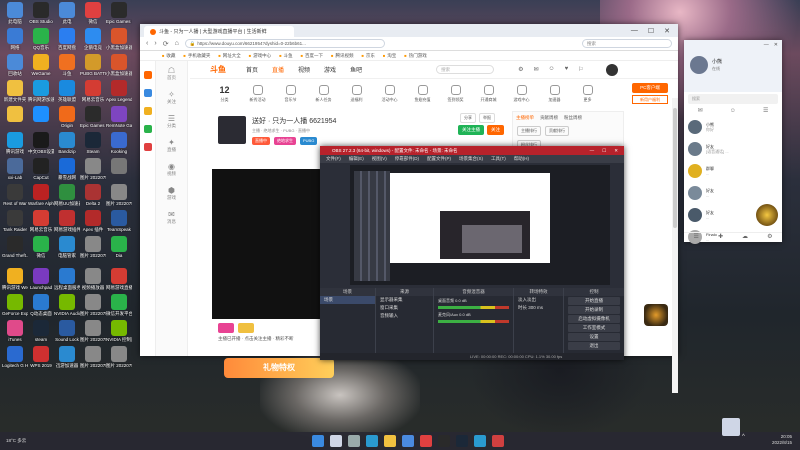 The height and width of the screenshot is (450, 800). Describe the element at coordinates (594, 328) in the screenshot. I see `studio-mode-button: 工作室模式` at that location.